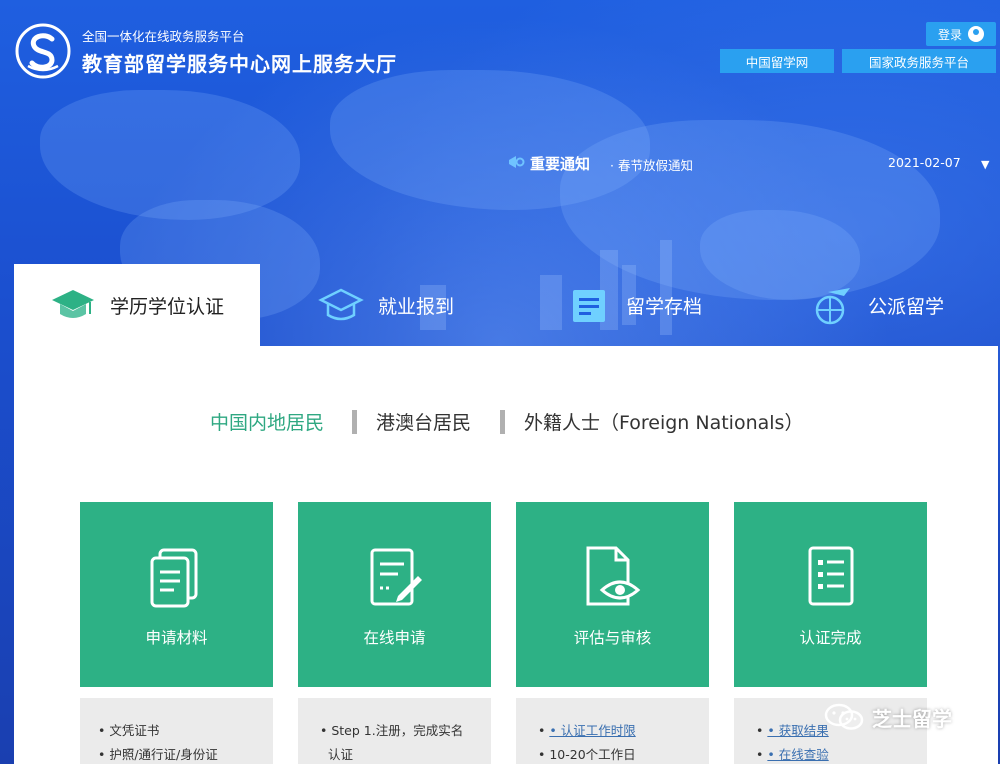 The height and width of the screenshot is (764, 1000). I want to click on checklist-icon, so click(831, 576).